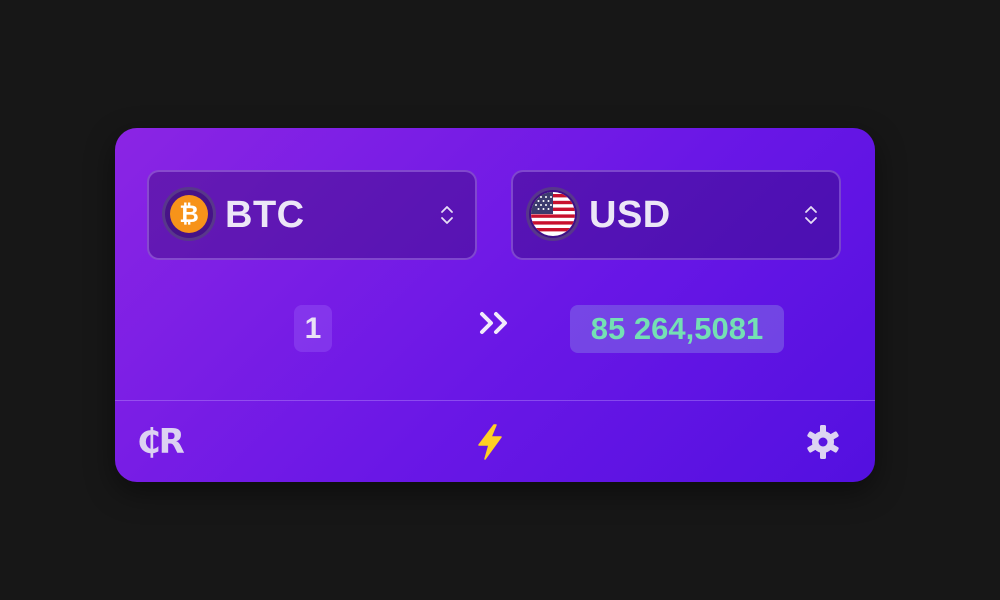 This screenshot has height=600, width=1000. I want to click on to-currency-icon-ring, so click(553, 214).